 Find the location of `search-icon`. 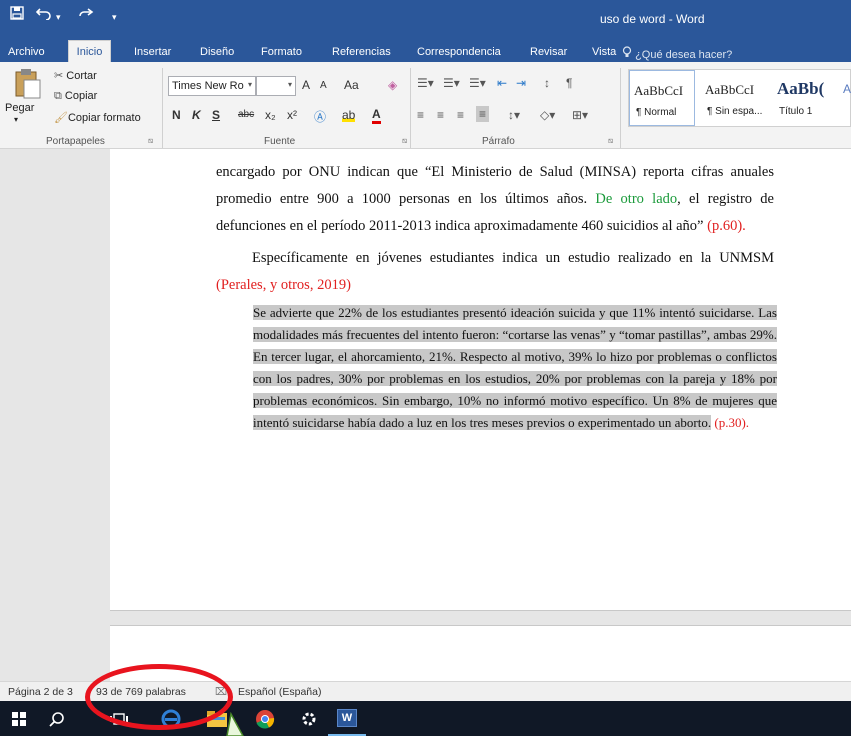

search-icon is located at coordinates (57, 718).